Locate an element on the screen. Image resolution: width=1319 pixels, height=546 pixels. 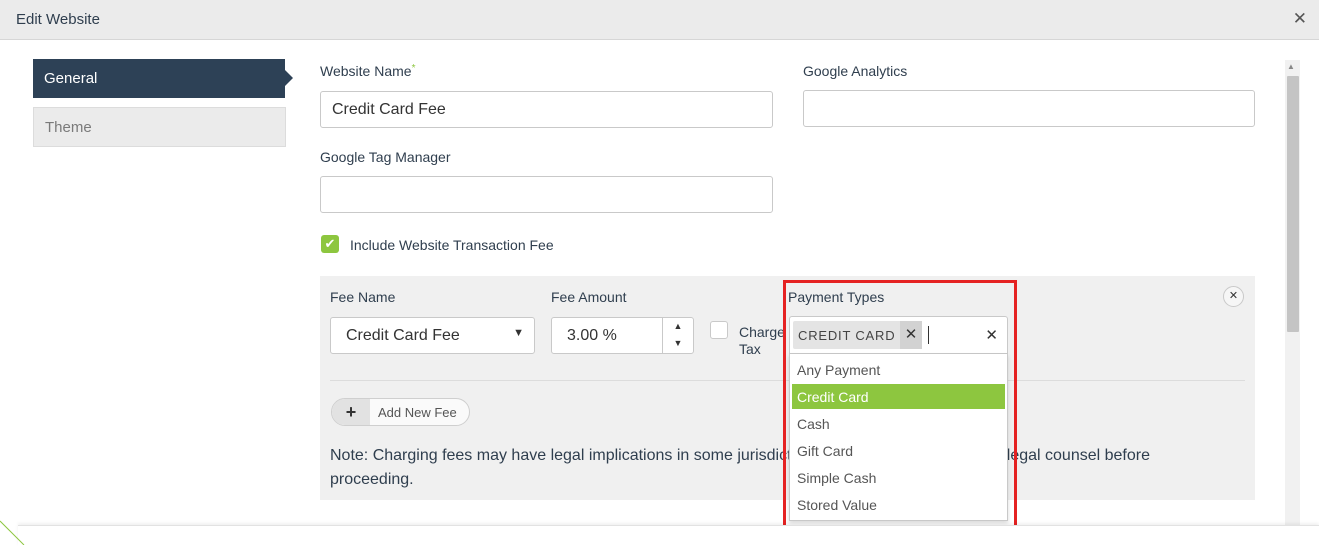
option-credit-card: Credit Card is located at coordinates (898, 396).